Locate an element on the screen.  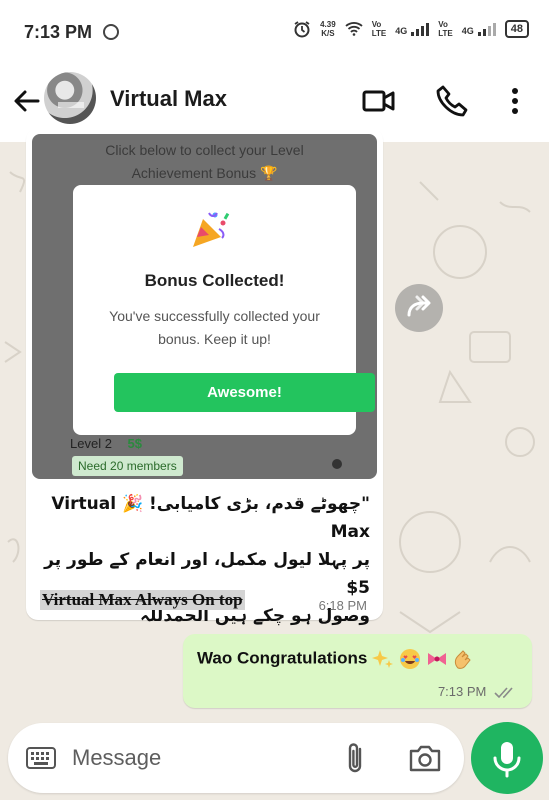
outgoing-timestamp: 7:13 PM is located at coordinates (478, 691).